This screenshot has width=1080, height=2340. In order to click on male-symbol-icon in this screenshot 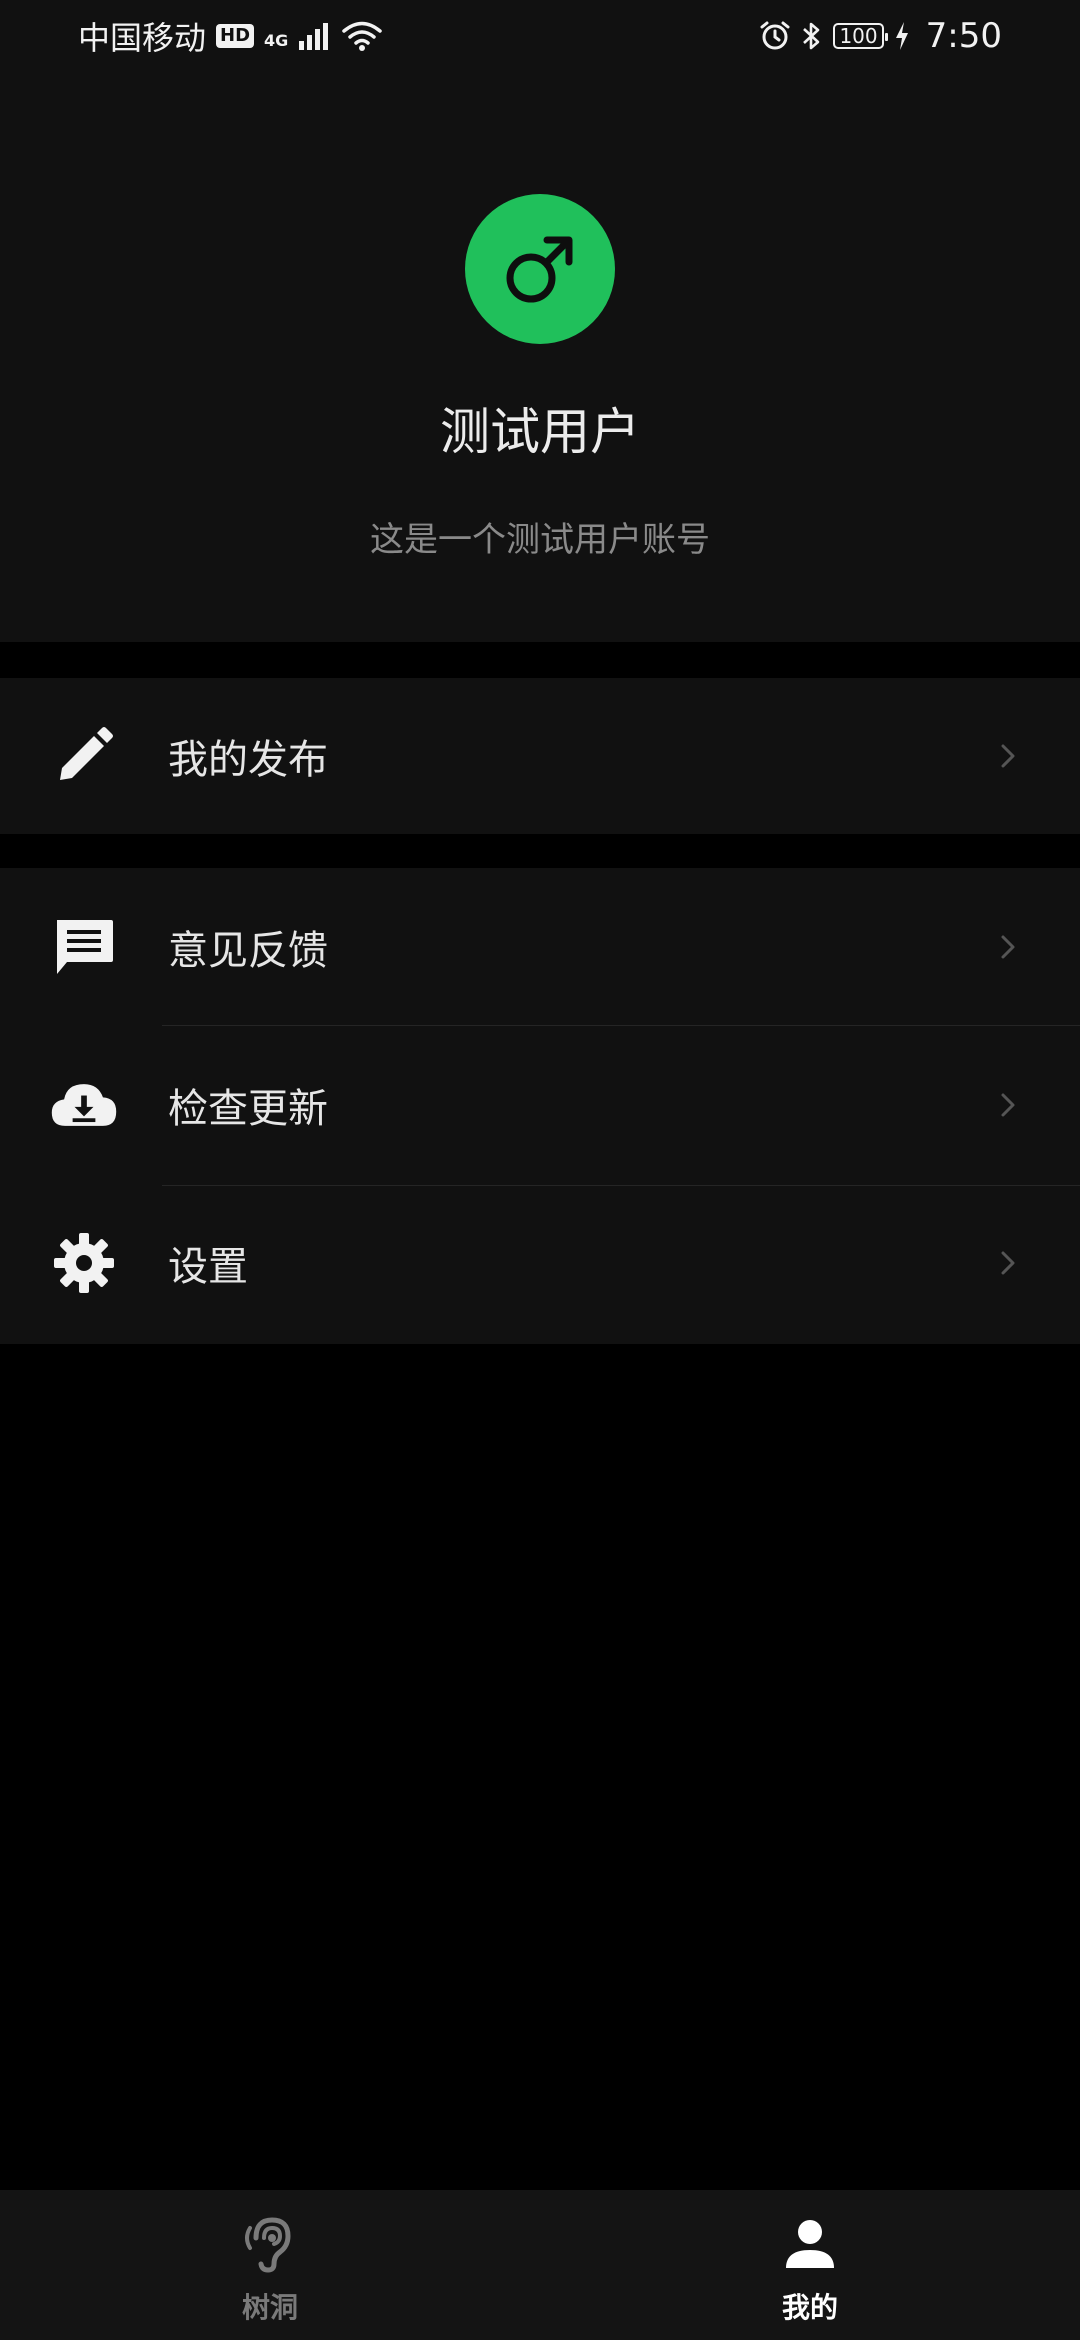, I will do `click(539, 269)`.